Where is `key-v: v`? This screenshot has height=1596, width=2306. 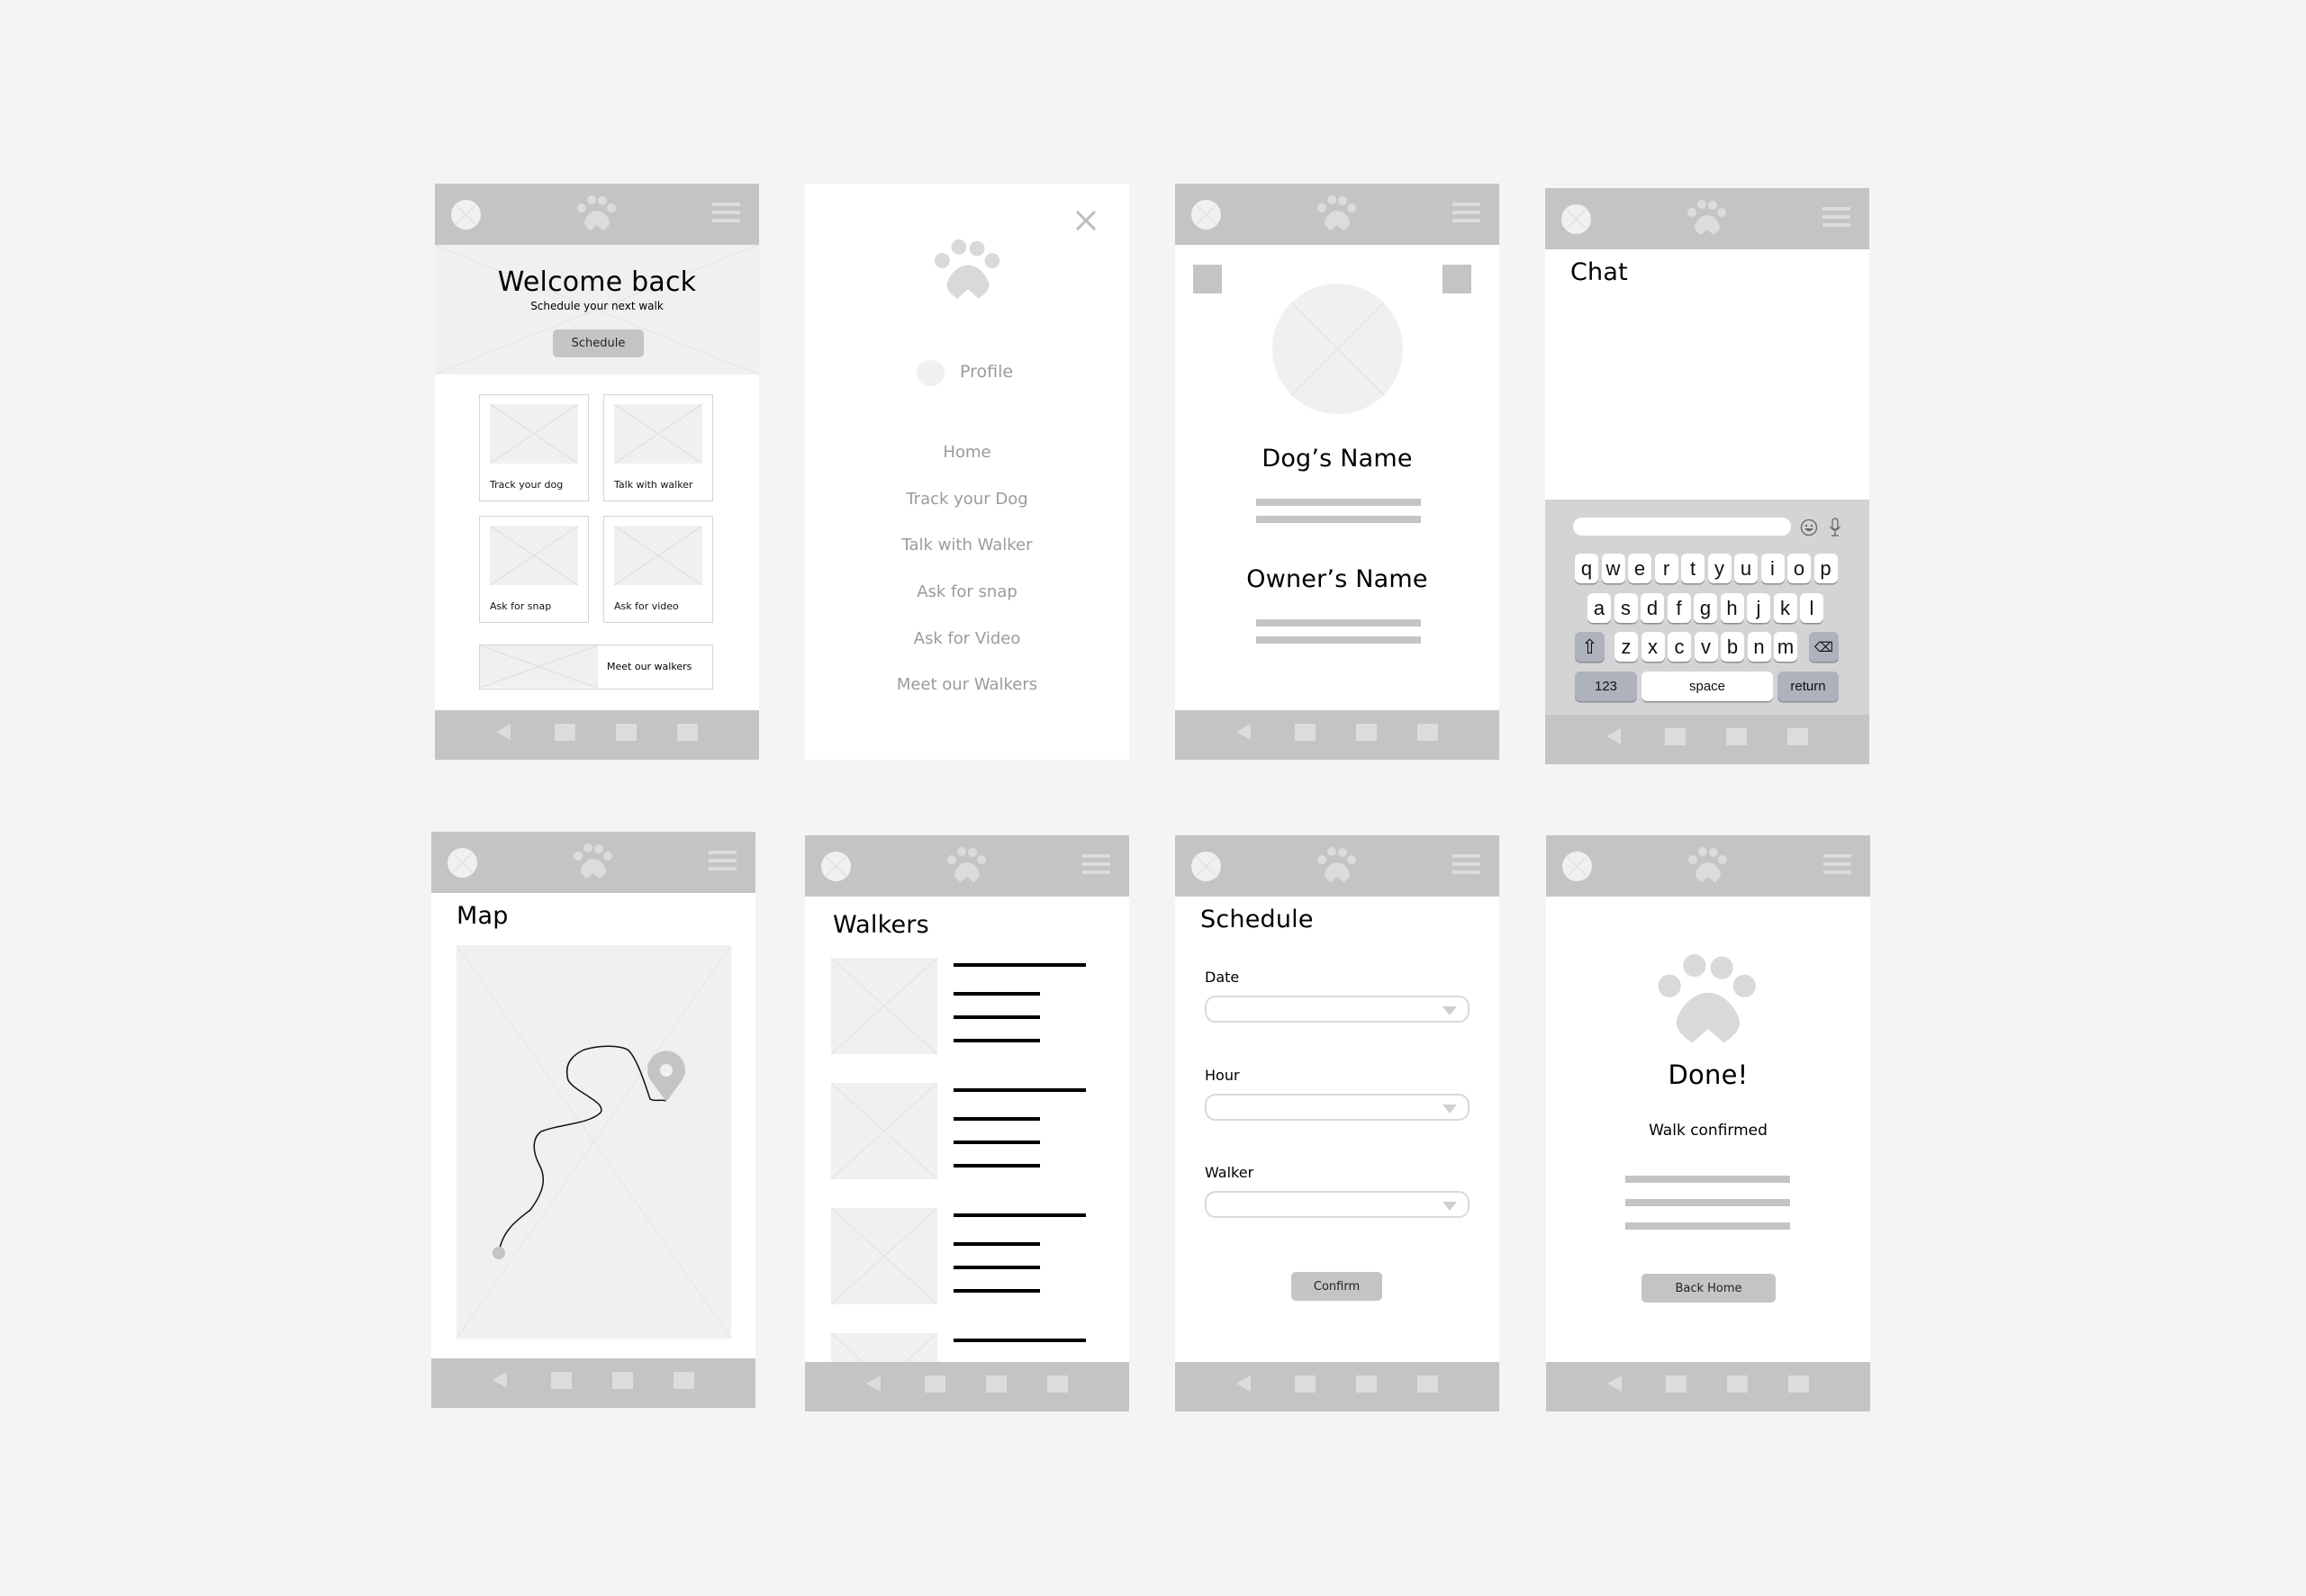
key-v: v is located at coordinates (1706, 647).